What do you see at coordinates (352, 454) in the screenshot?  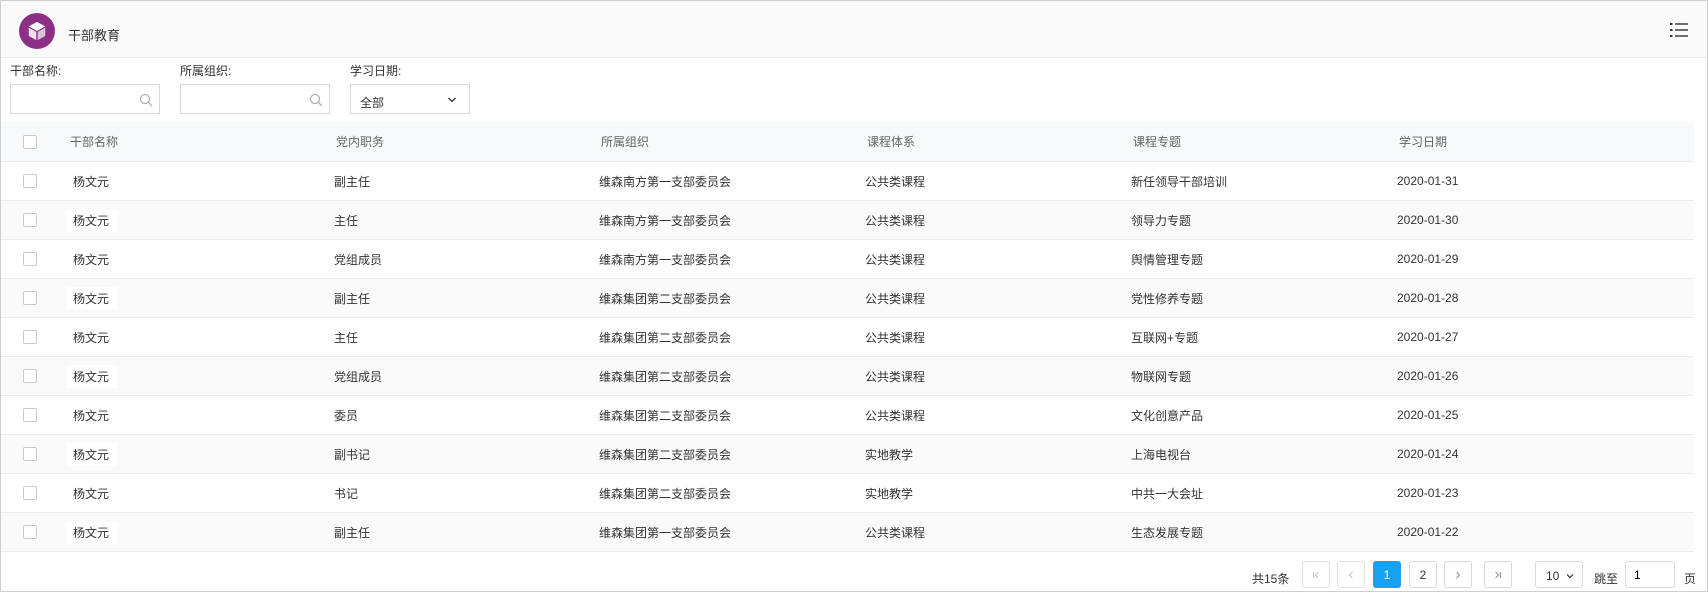 I see `table-cell: 副书记` at bounding box center [352, 454].